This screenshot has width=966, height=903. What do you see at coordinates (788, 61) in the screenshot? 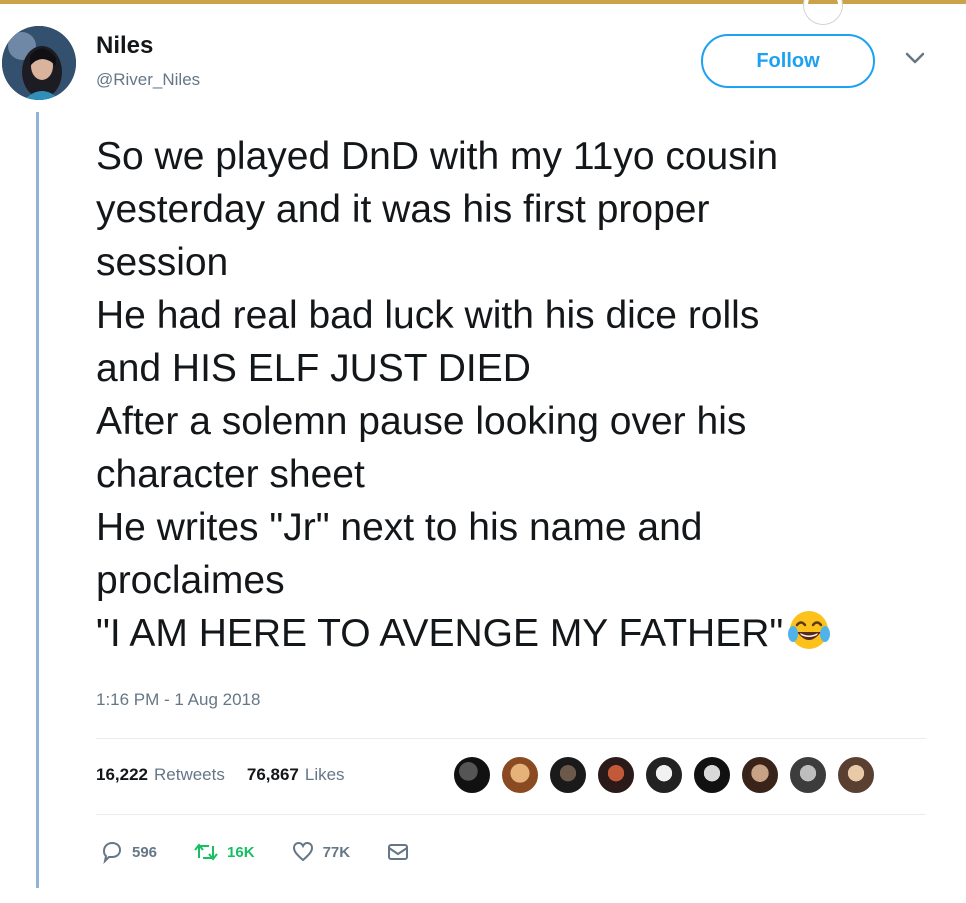
I see `follow-button: Follow` at bounding box center [788, 61].